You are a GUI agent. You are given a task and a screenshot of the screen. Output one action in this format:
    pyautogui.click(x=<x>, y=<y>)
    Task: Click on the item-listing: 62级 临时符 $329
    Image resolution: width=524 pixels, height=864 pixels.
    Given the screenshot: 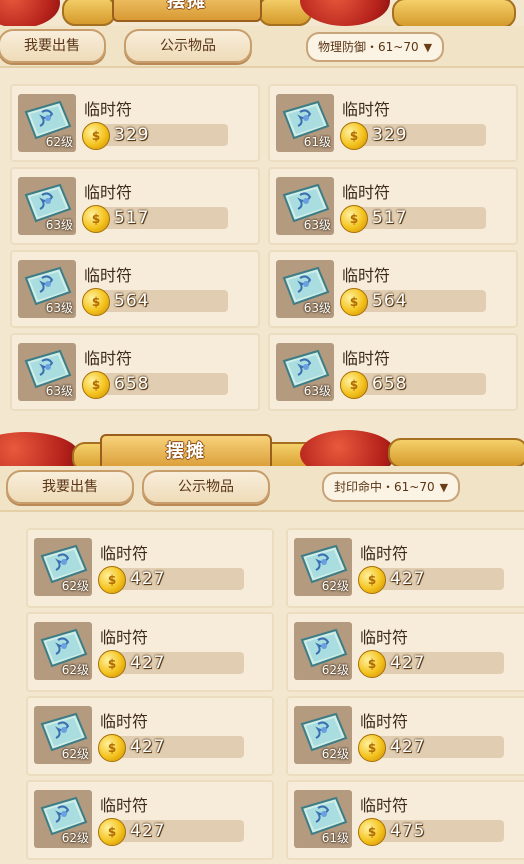 What is the action you would take?
    pyautogui.click(x=135, y=123)
    